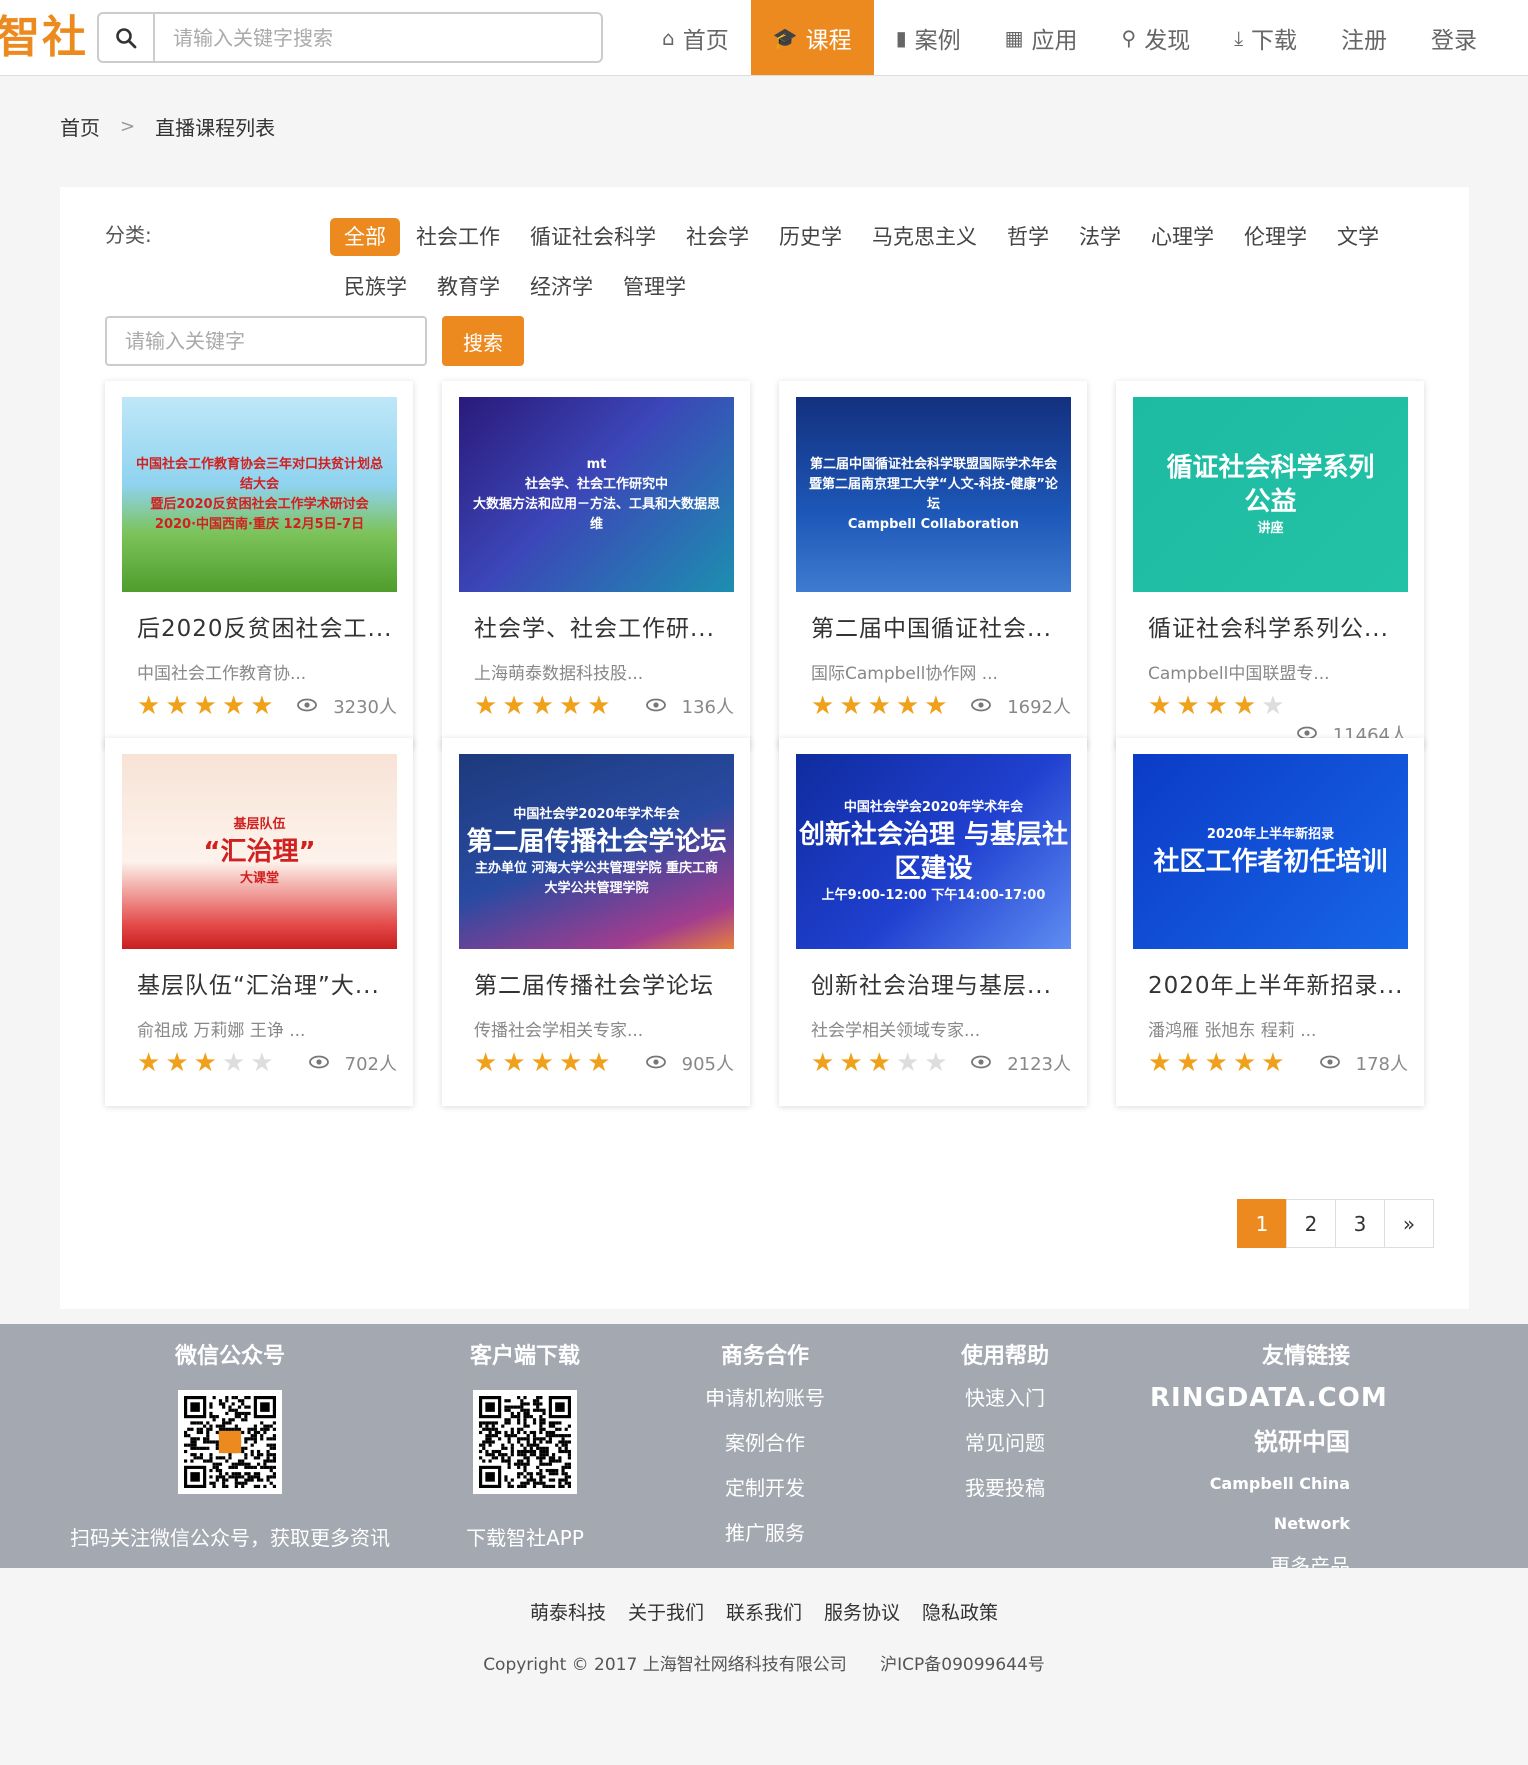 Image resolution: width=1528 pixels, height=1765 pixels. Describe the element at coordinates (1054, 40) in the screenshot. I see `nav-label: 应用` at that location.